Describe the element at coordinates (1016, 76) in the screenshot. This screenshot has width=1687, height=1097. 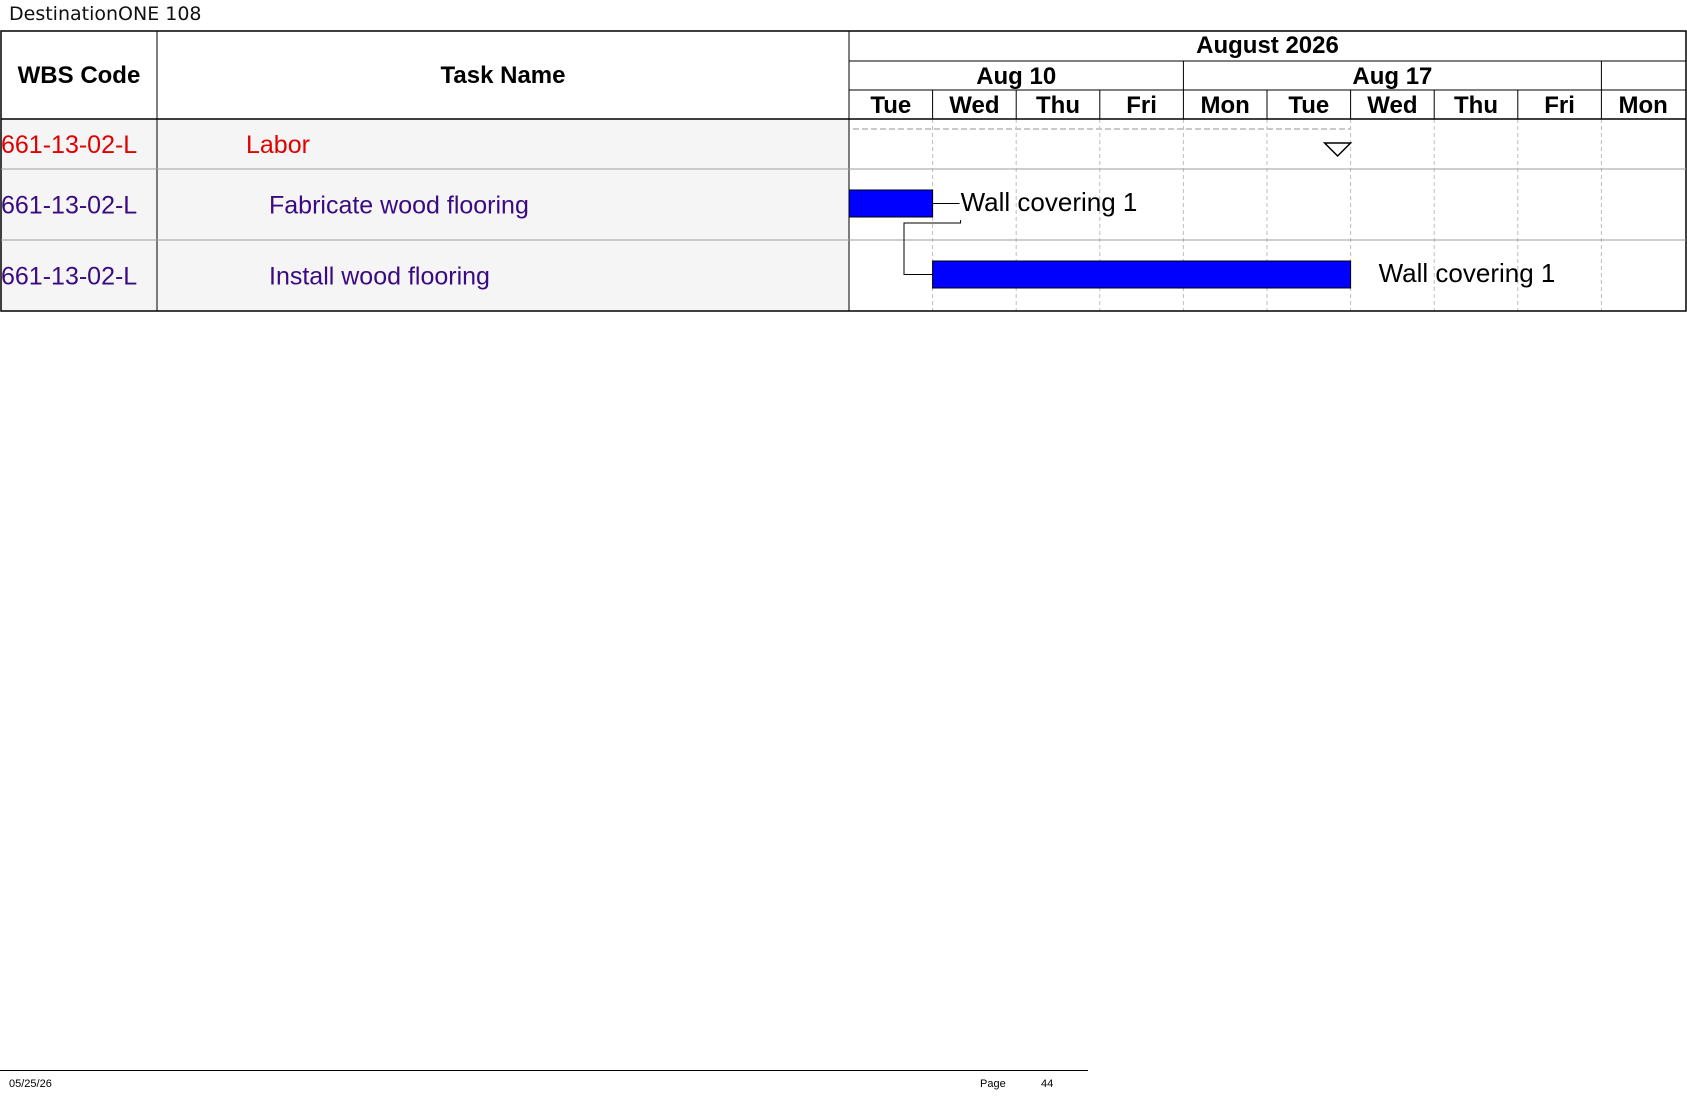
I see `week-header: Aug 10` at that location.